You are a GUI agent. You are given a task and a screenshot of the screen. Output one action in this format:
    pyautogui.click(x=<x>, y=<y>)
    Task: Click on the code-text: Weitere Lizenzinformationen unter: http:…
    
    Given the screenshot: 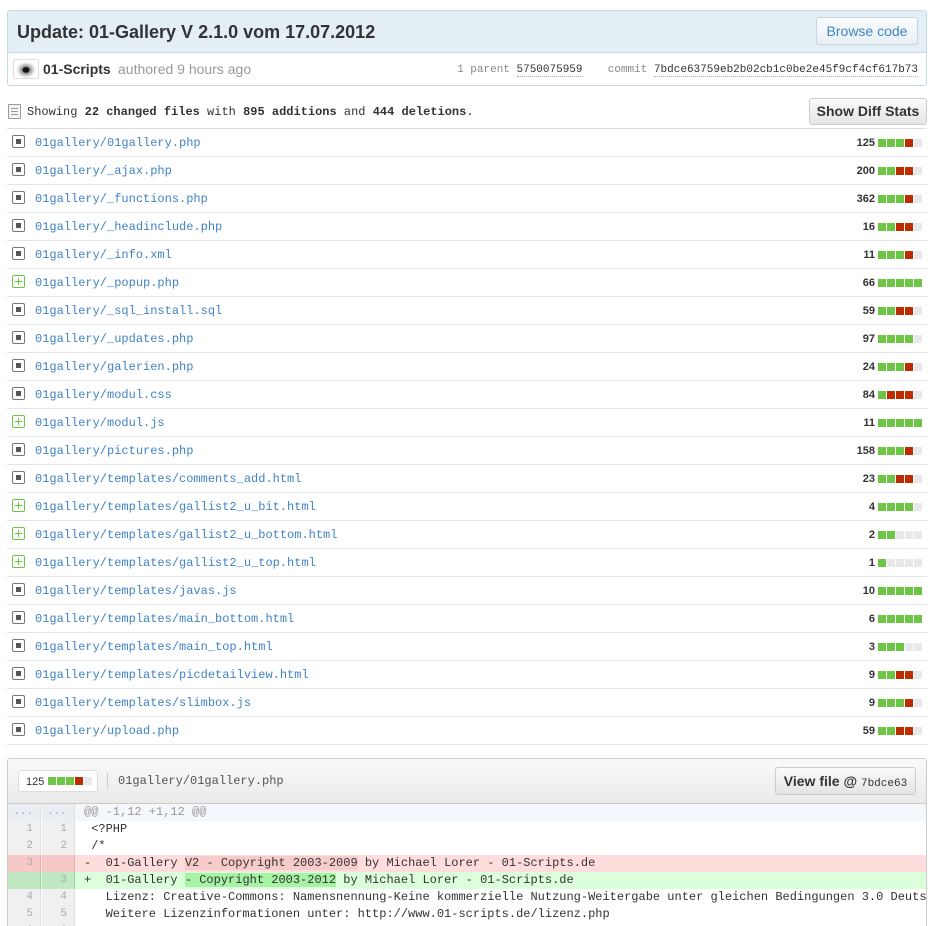 What is the action you would take?
    pyautogui.click(x=347, y=914)
    